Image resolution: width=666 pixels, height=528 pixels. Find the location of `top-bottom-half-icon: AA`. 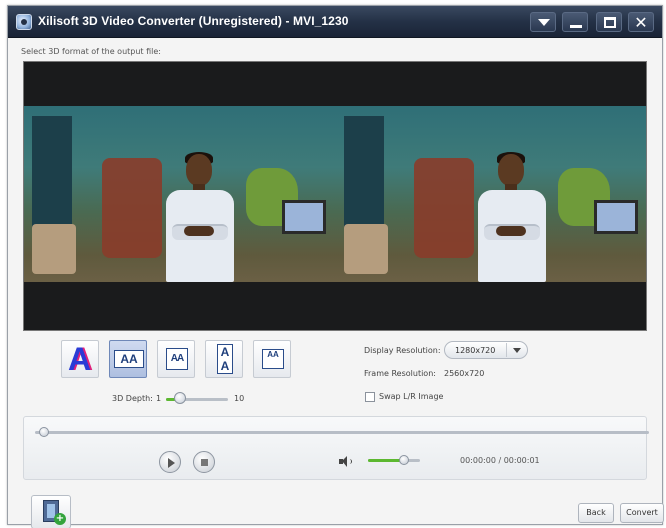

top-bottom-half-icon: AA is located at coordinates (273, 359).